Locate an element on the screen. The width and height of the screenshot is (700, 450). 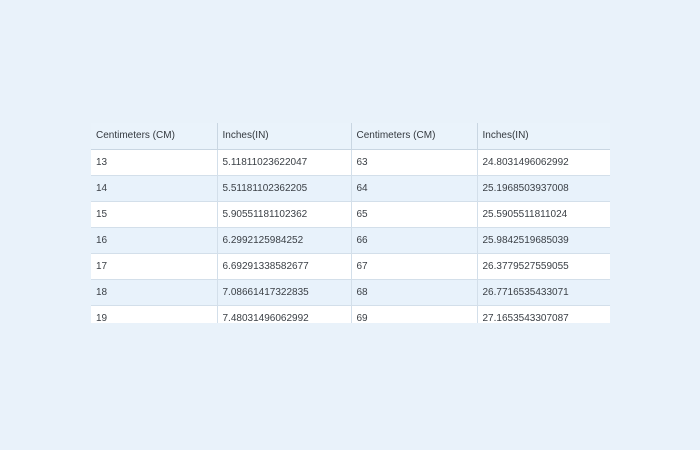
table-cell: 17 is located at coordinates (154, 266).